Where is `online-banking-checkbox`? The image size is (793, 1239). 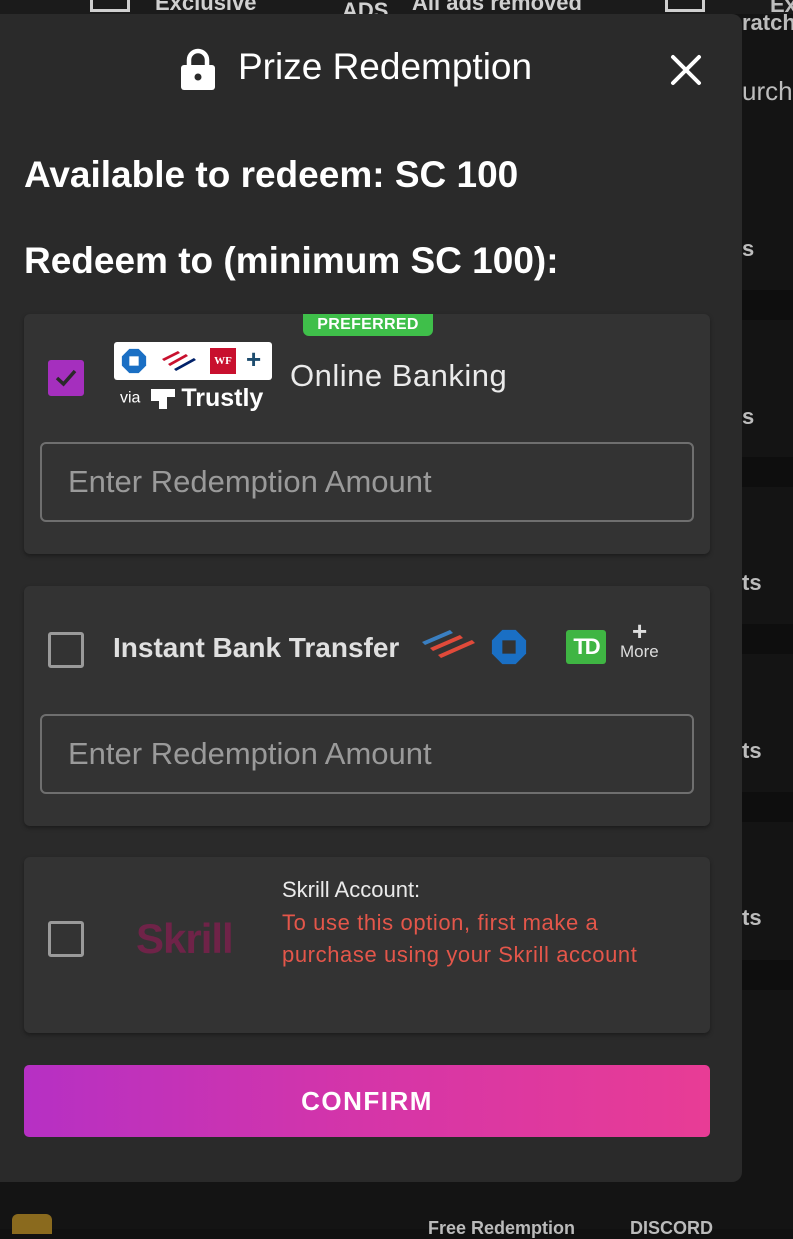 online-banking-checkbox is located at coordinates (66, 378).